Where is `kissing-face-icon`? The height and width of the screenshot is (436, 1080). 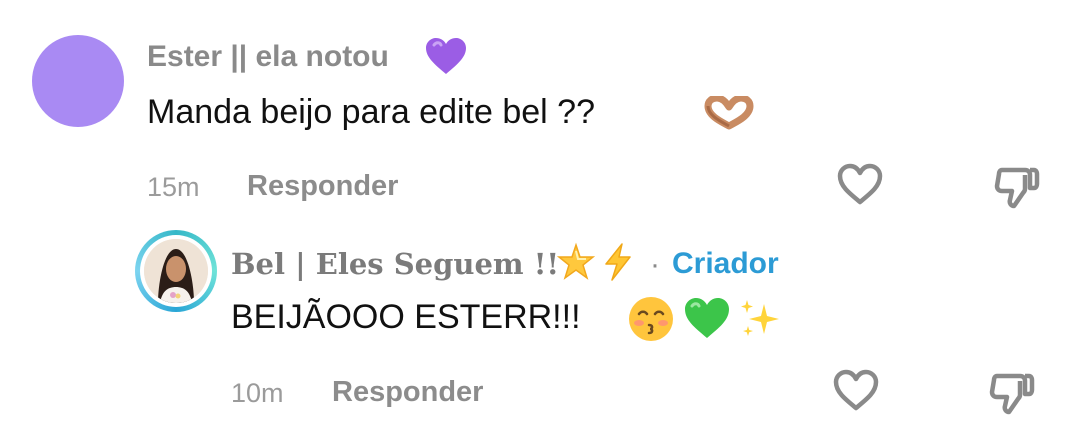 kissing-face-icon is located at coordinates (651, 321).